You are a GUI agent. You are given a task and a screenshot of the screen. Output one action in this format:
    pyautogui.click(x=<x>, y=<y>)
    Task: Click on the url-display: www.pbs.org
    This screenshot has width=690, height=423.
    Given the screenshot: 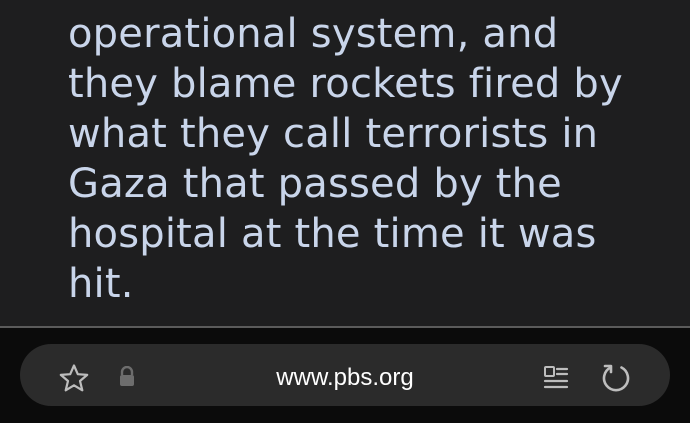 What is the action you would take?
    pyautogui.click(x=345, y=378)
    